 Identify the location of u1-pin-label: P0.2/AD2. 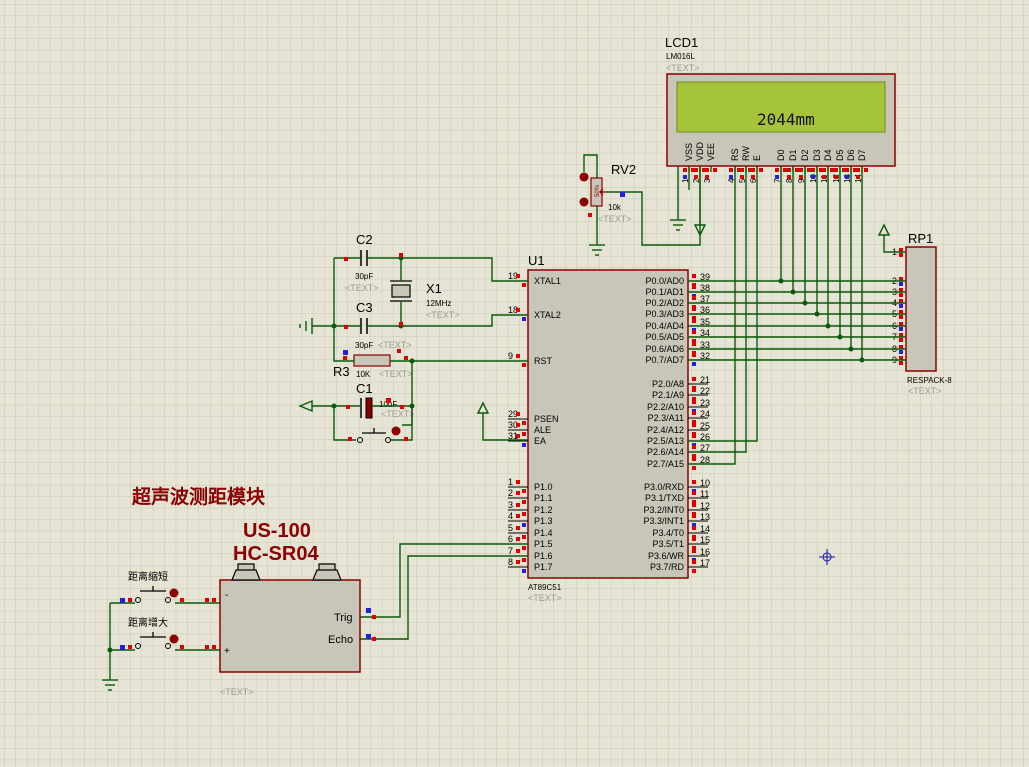
(664, 303).